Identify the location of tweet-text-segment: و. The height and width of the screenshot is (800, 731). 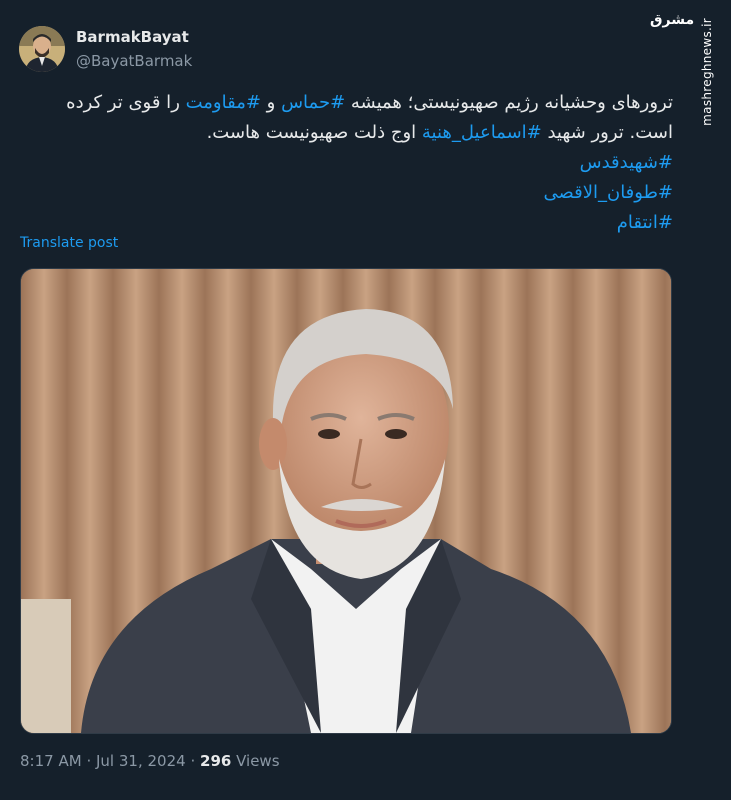
(271, 102).